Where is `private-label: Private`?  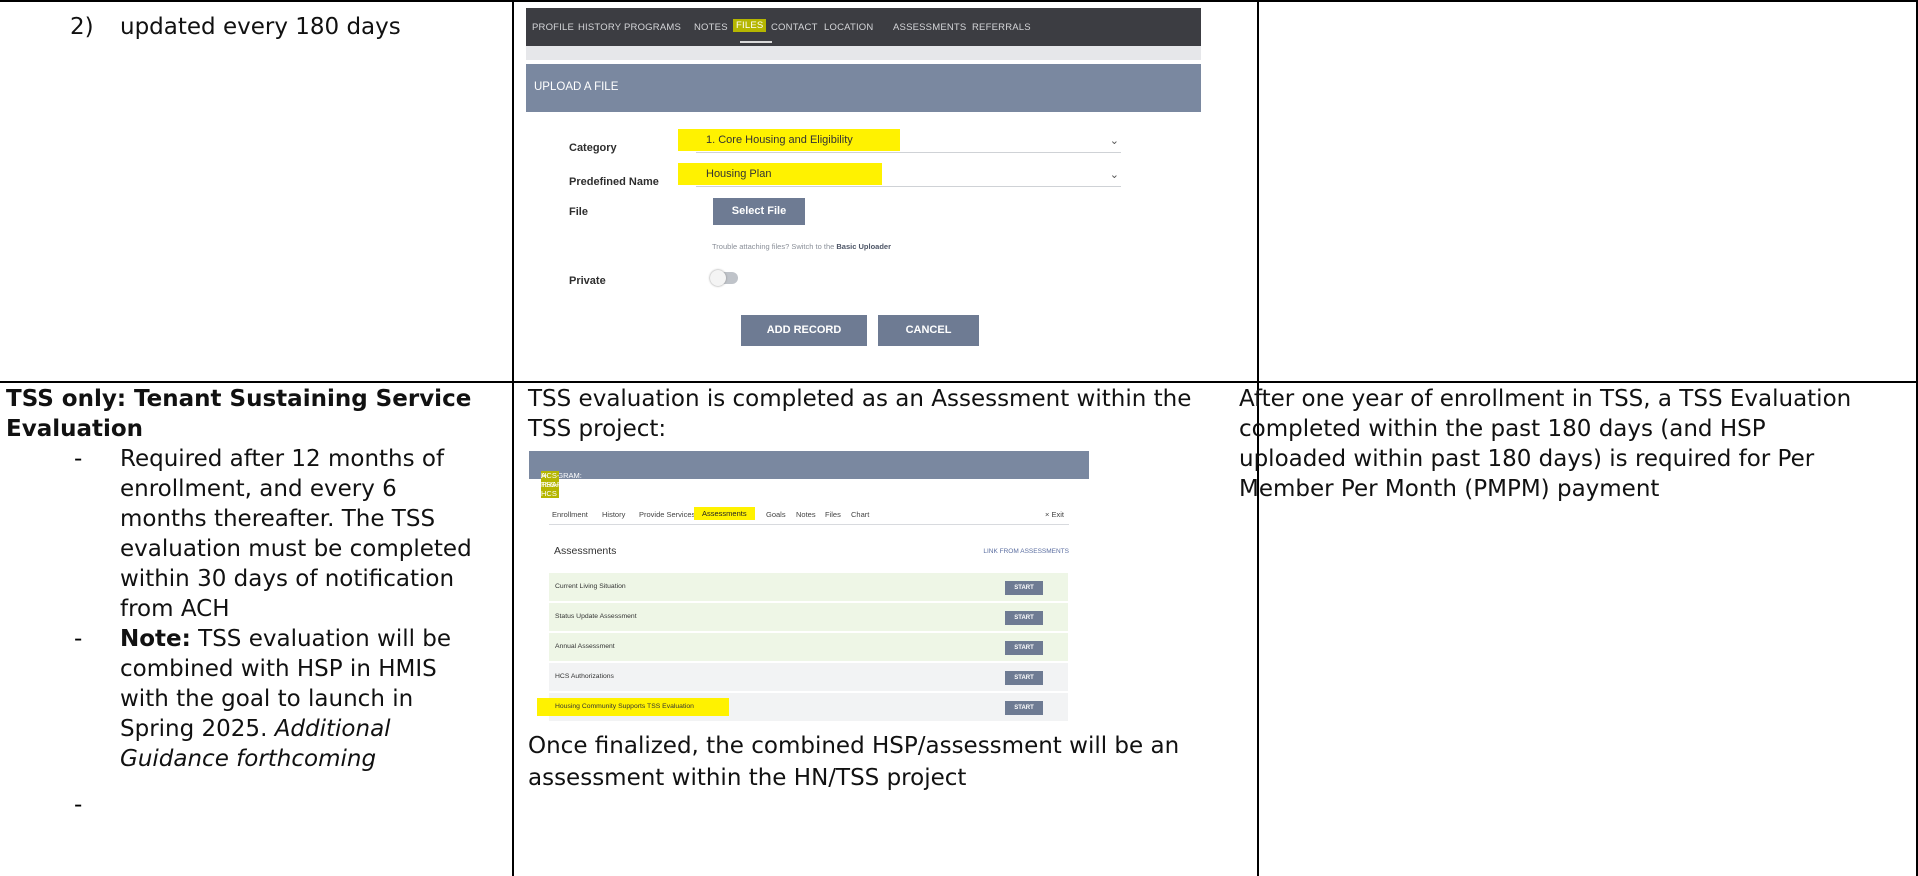 private-label: Private is located at coordinates (587, 281).